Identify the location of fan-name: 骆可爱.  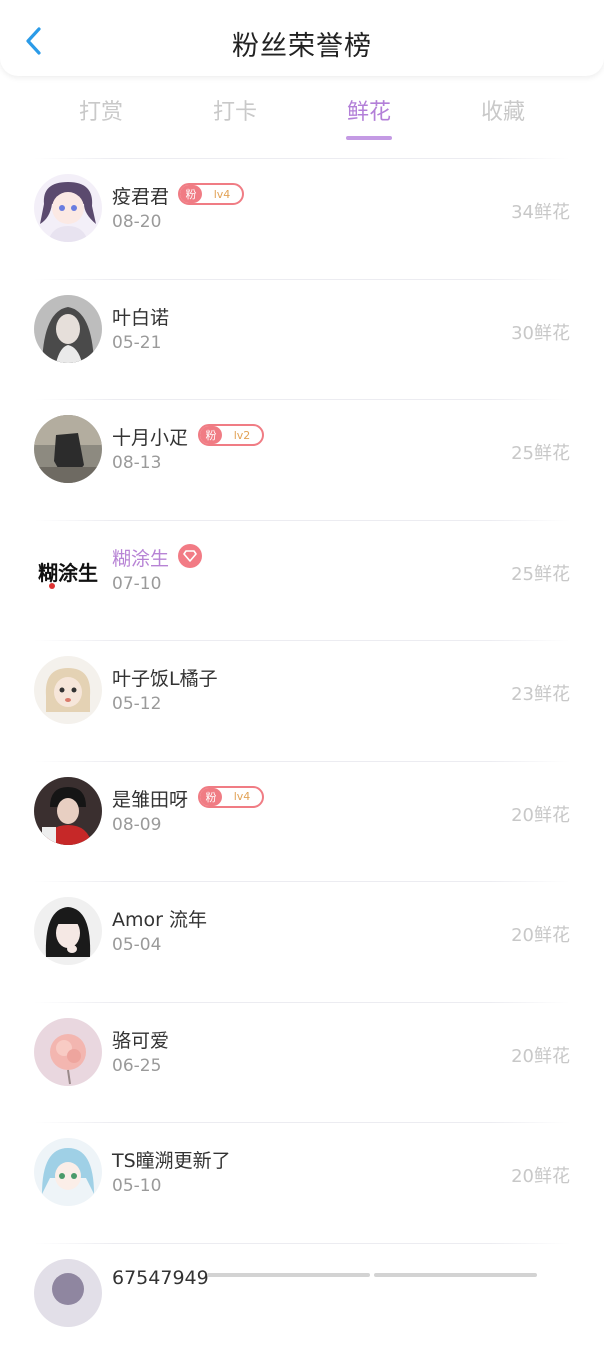
(140, 1039).